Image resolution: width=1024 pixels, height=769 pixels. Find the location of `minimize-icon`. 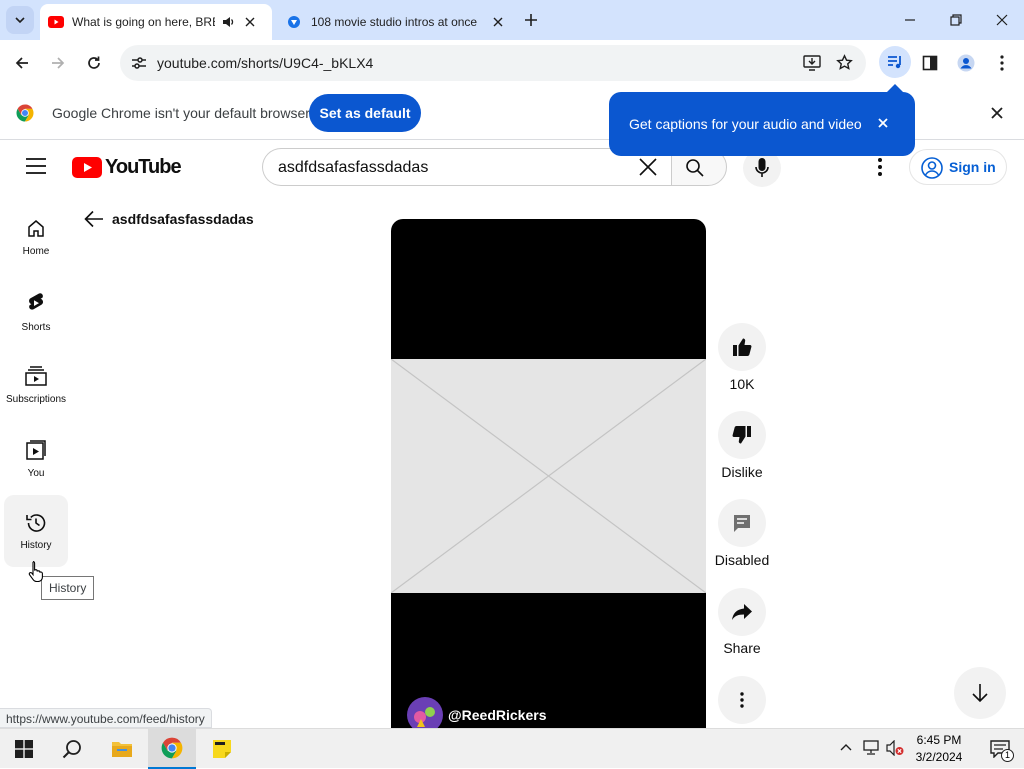

minimize-icon is located at coordinates (910, 20).